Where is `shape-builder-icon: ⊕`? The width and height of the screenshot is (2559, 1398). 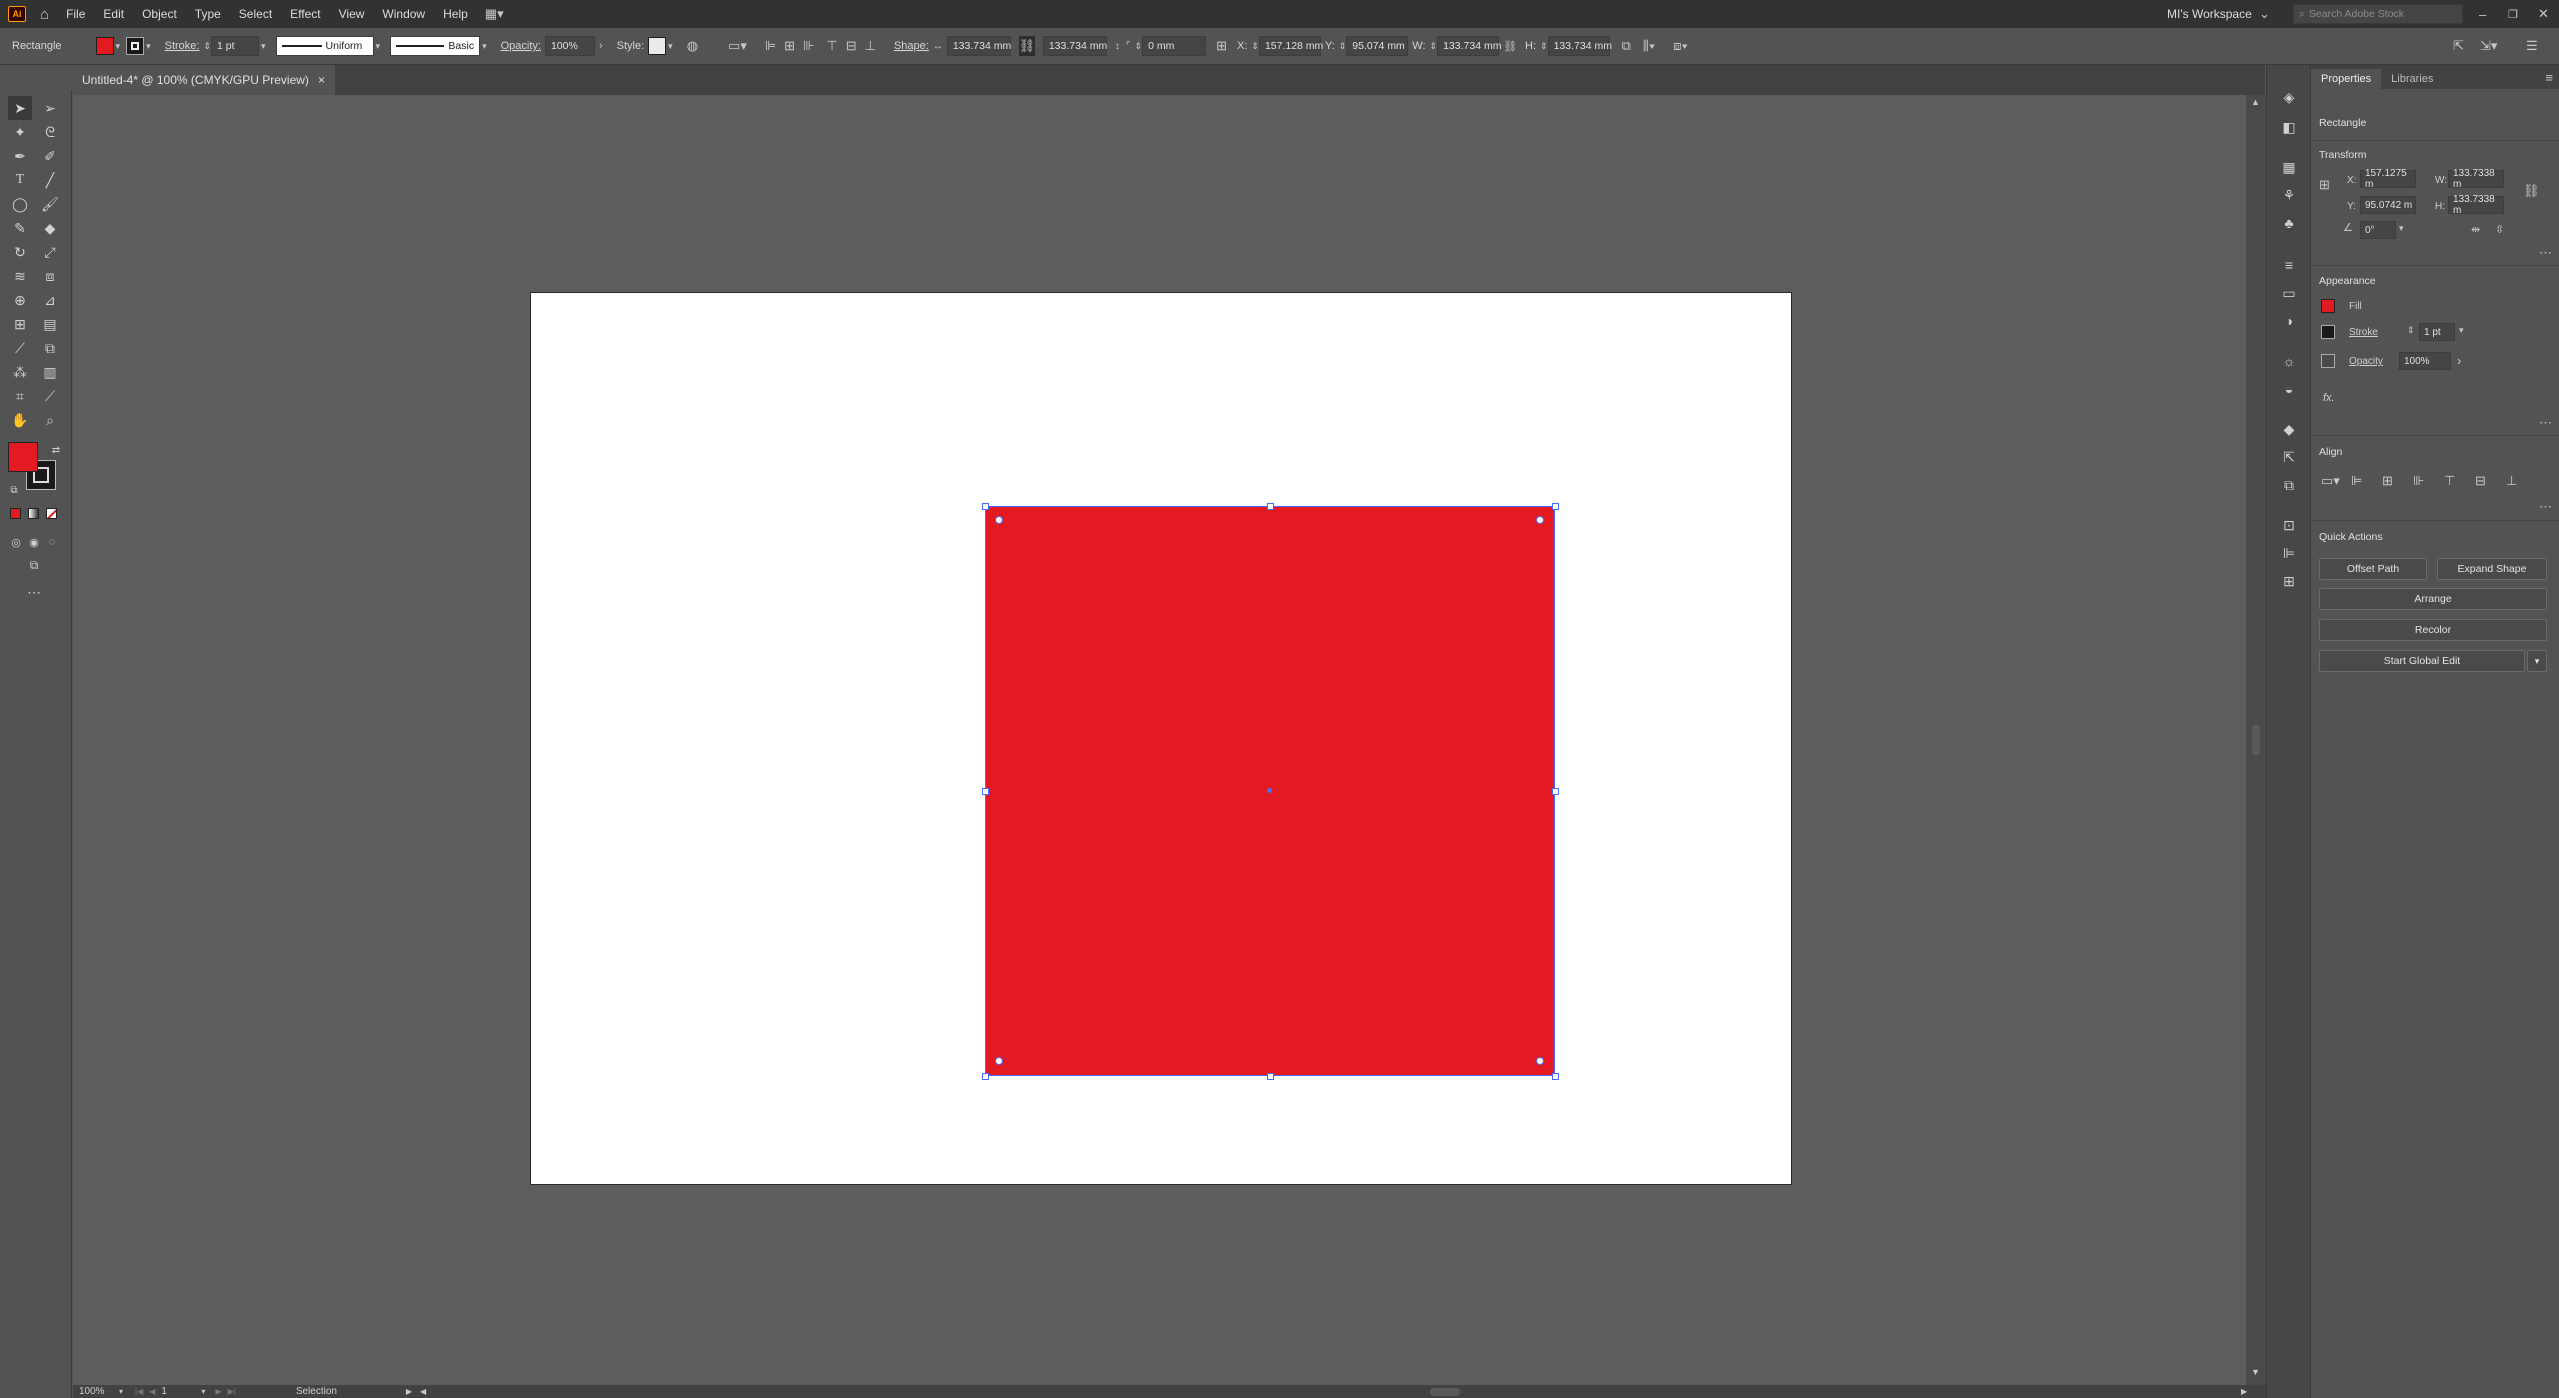 shape-builder-icon: ⊕ is located at coordinates (20, 300).